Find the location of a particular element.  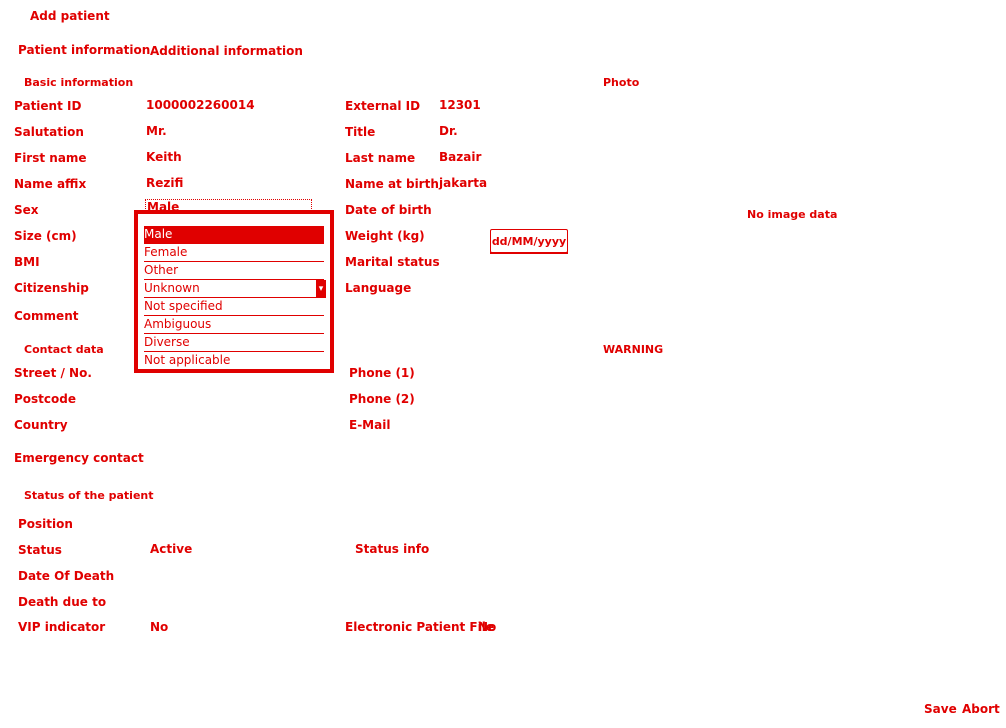

emergency-contact-label: Emergency contact is located at coordinates (79, 458).